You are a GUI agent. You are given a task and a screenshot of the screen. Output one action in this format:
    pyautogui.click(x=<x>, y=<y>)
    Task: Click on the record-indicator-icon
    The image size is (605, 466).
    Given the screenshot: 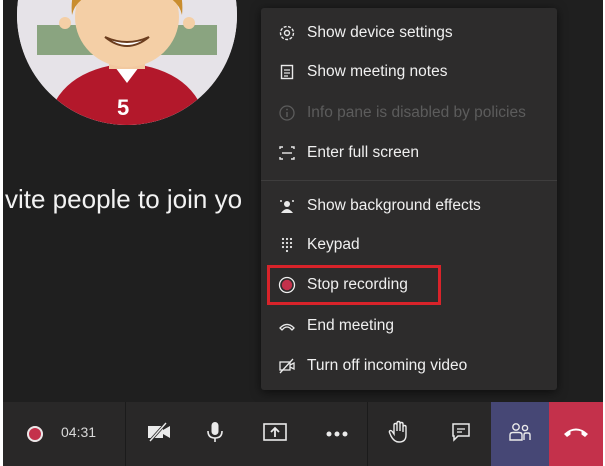 What is the action you would take?
    pyautogui.click(x=35, y=434)
    